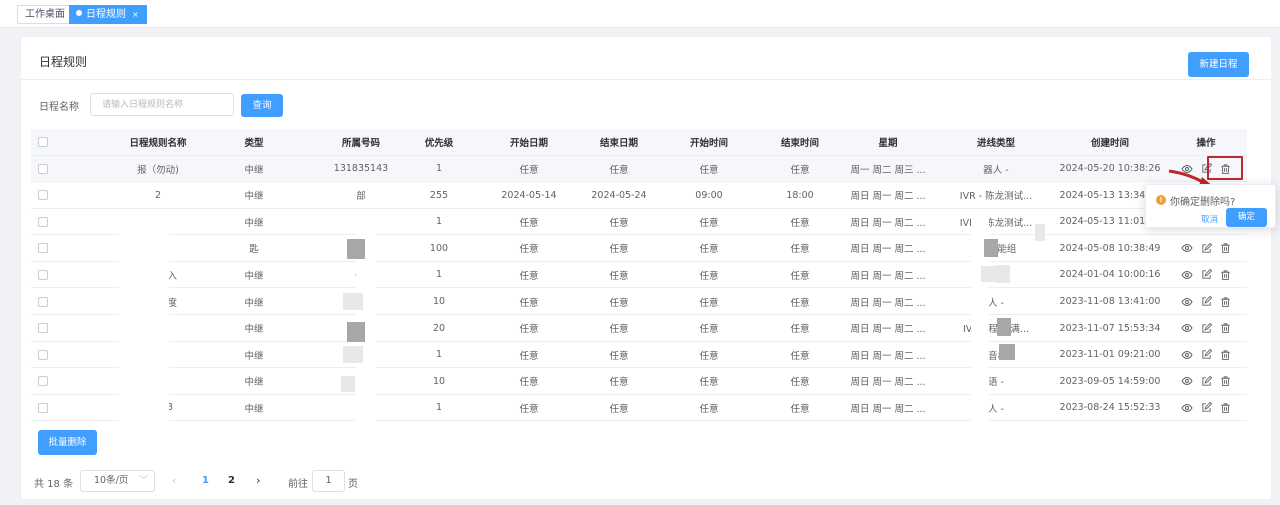 This screenshot has width=1280, height=505. Describe the element at coordinates (1206, 143) in the screenshot. I see `header-cell: 操作` at that location.